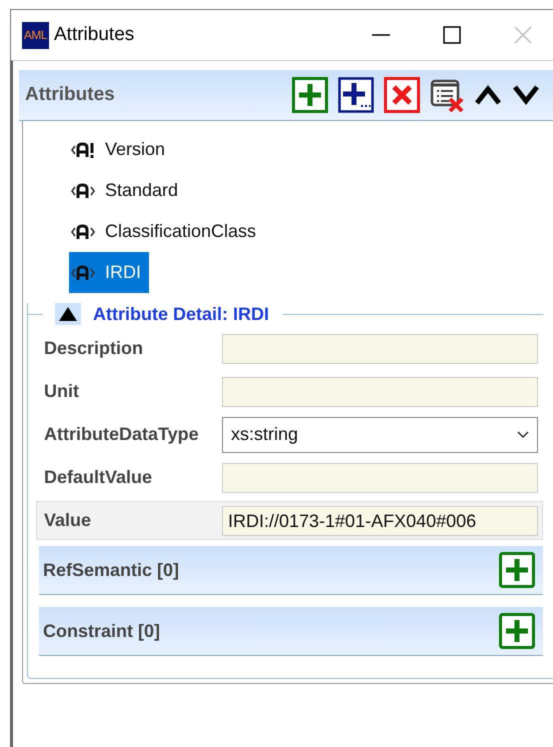 The height and width of the screenshot is (747, 553). I want to click on add-more-icon, so click(356, 95).